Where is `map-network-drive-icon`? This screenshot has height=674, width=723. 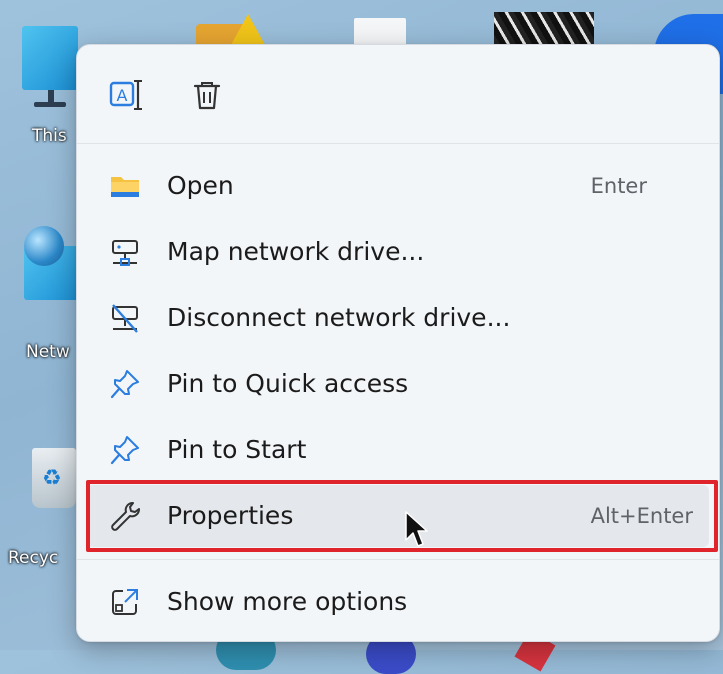 map-network-drive-icon is located at coordinates (125, 252).